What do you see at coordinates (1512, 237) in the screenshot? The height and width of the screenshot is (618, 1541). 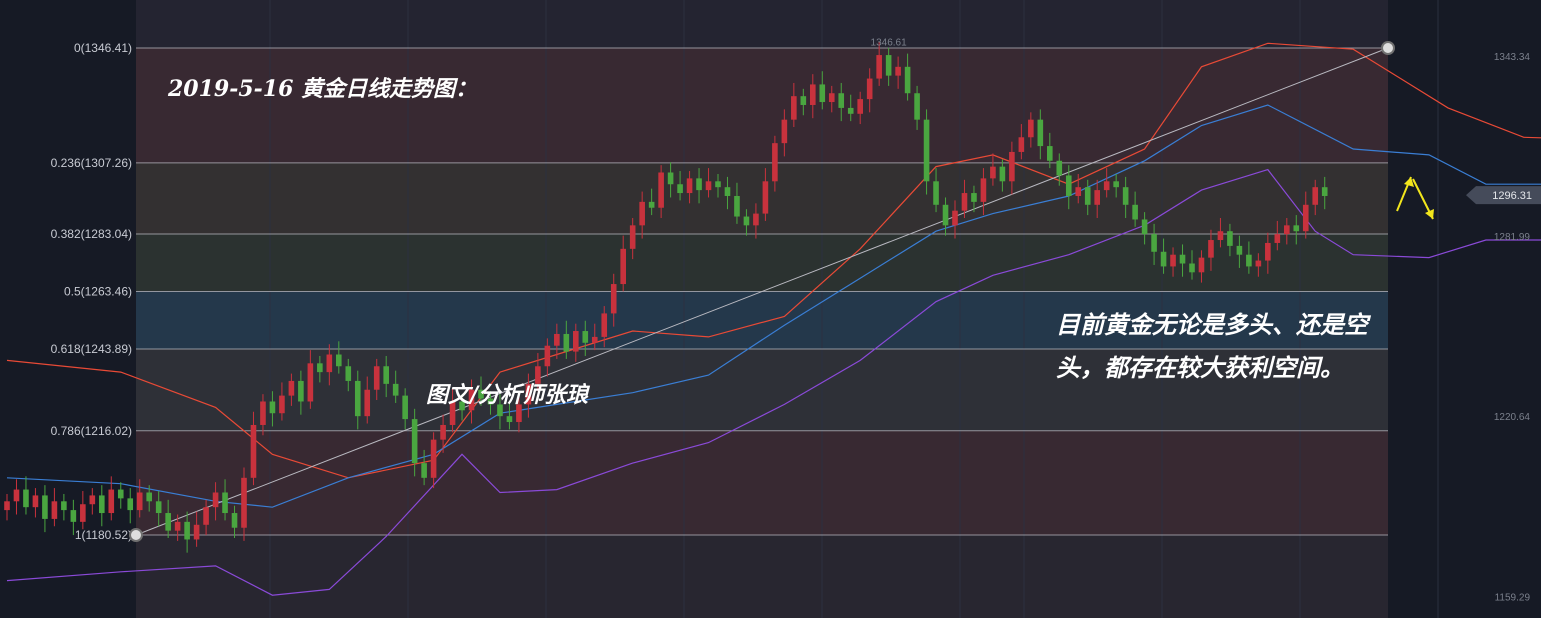 I see `price-tick-label: 1281.99` at bounding box center [1512, 237].